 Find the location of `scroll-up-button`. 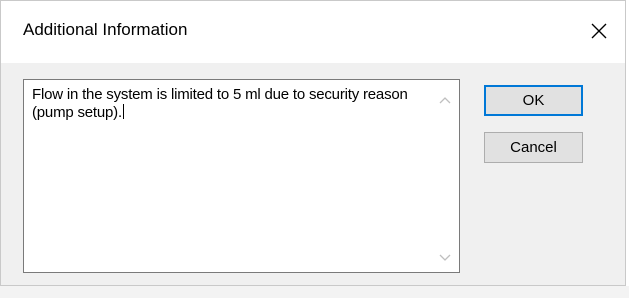

scroll-up-button is located at coordinates (445, 100).